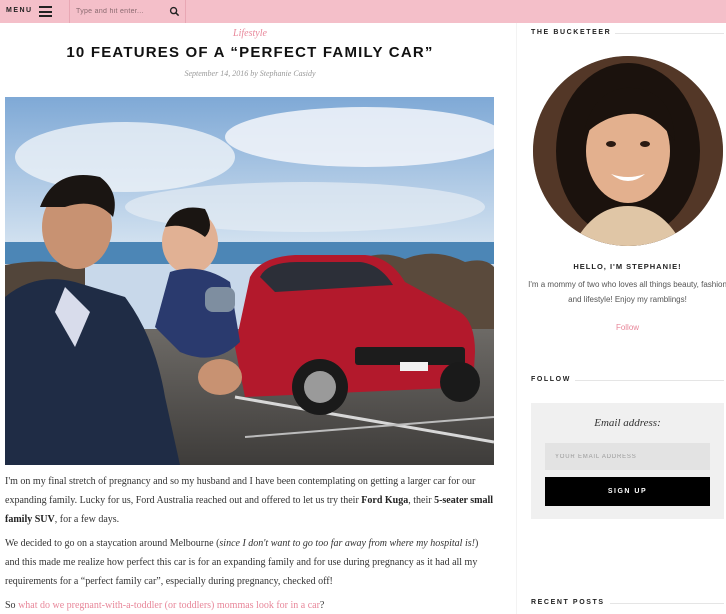 This screenshot has height=614, width=726. I want to click on sign-up-button: SIGN UP, so click(627, 491).